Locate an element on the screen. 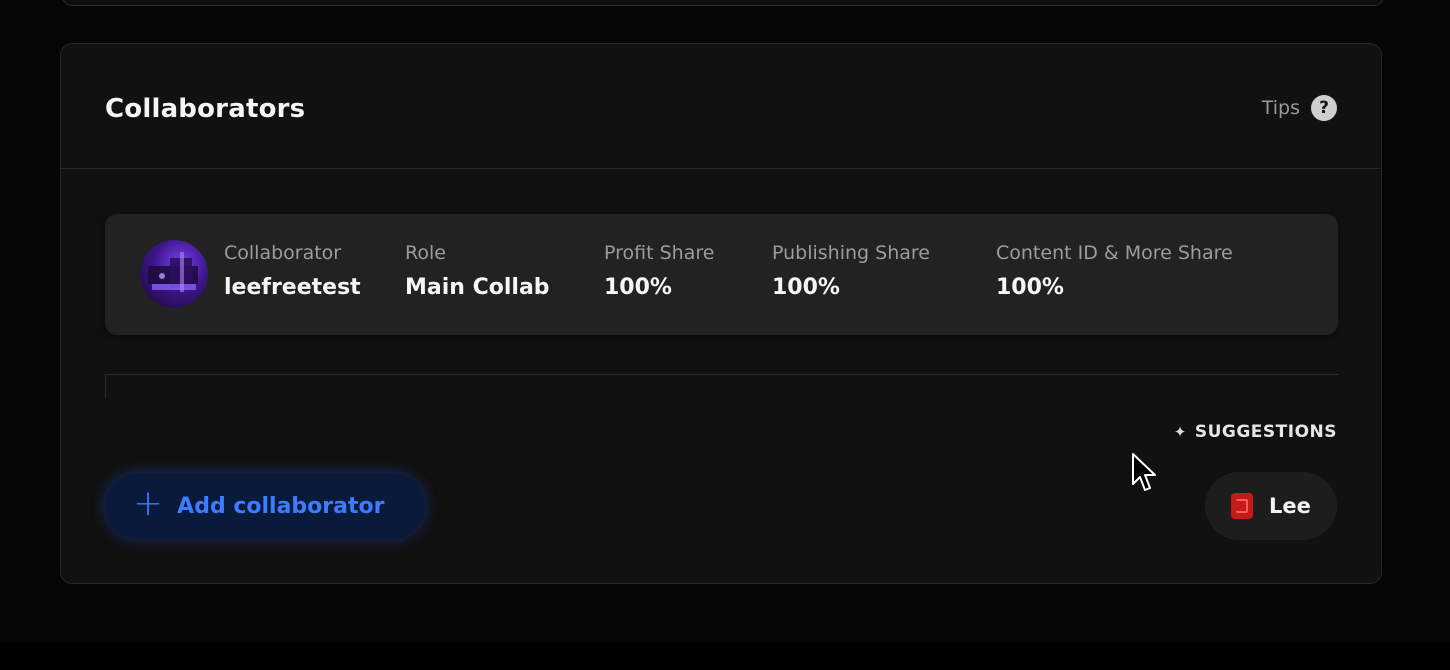 The height and width of the screenshot is (670, 1450). suggestions-label: SUGGESTIONS is located at coordinates (1265, 432).